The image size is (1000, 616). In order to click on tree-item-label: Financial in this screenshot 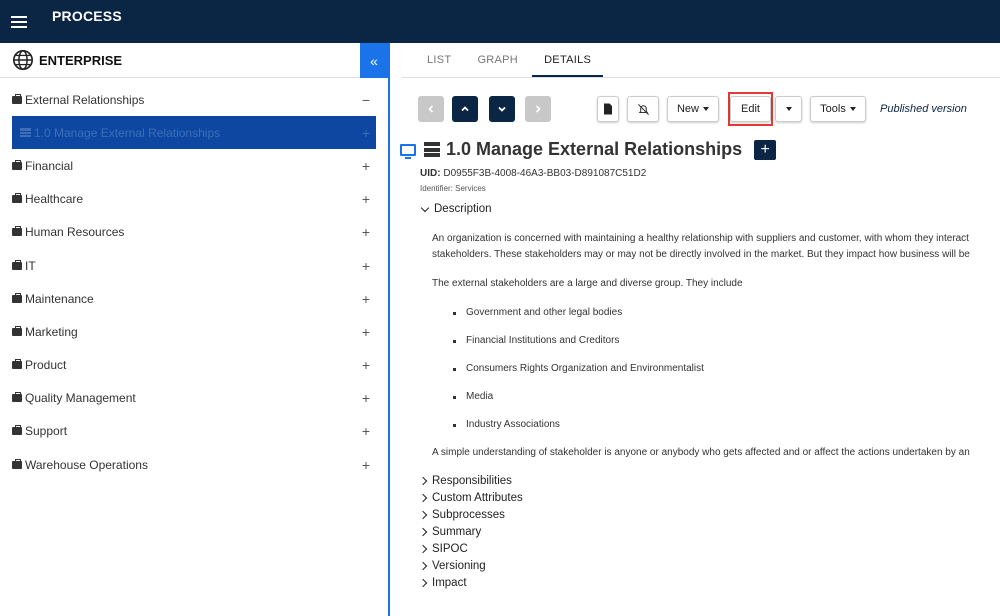, I will do `click(49, 165)`.